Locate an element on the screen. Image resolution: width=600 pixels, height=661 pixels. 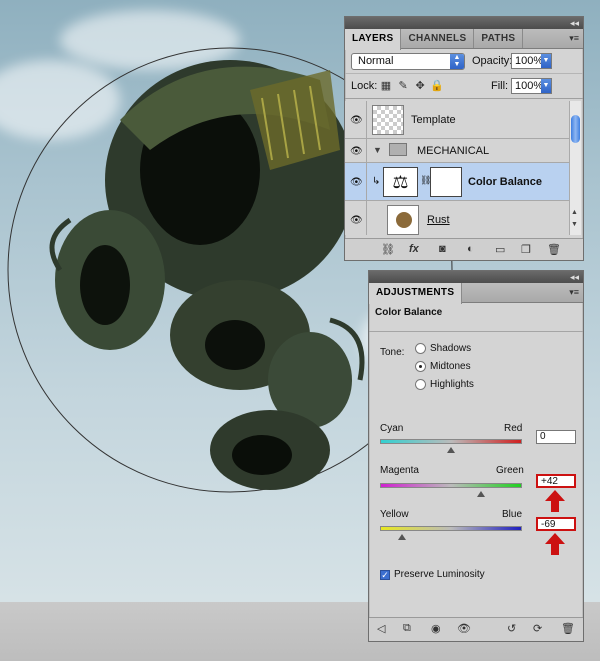
artwork-left-pod-hole is located at coordinates (105, 285).